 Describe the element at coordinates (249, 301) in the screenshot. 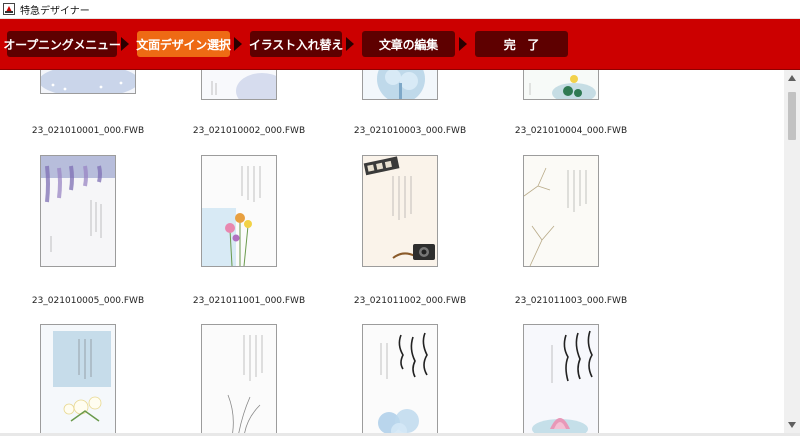

I see `thumbnail-filename: 23_021011001_000.FWB` at that location.